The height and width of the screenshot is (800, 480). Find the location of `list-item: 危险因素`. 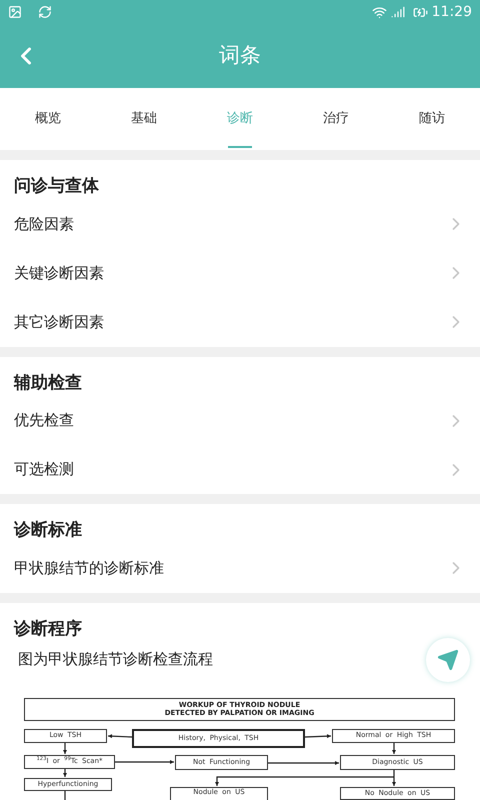

list-item: 危险因素 is located at coordinates (240, 224).